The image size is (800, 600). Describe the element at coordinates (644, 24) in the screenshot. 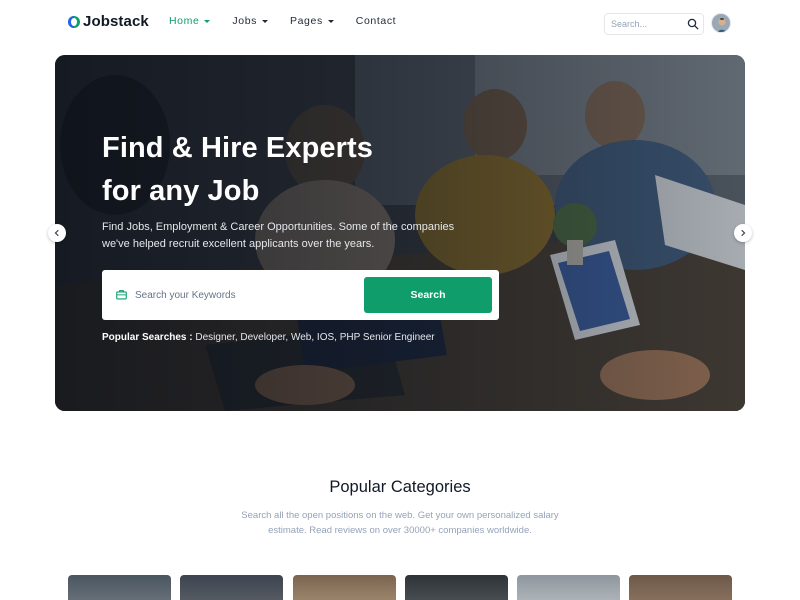

I see `header-search-input` at that location.